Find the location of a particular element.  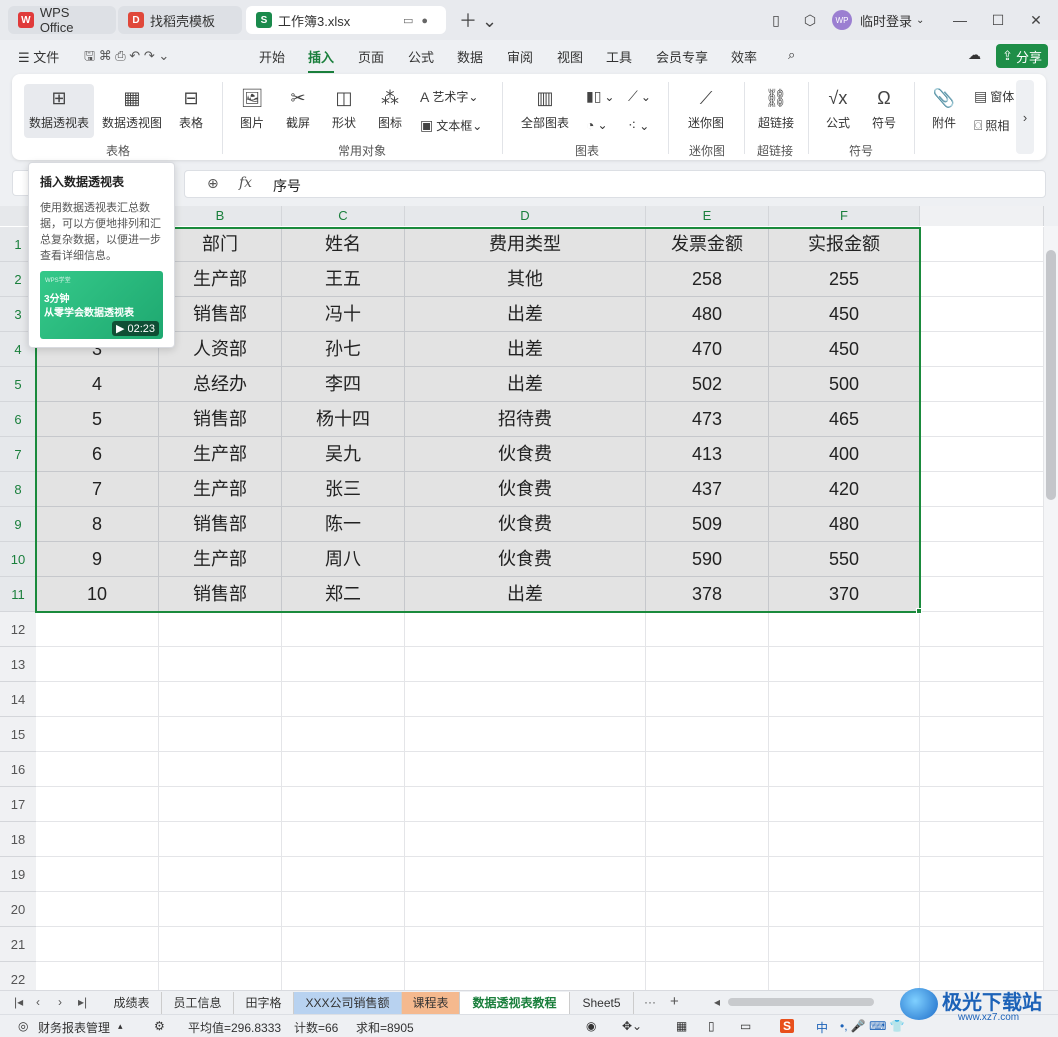

fill-handle is located at coordinates (919, 611).